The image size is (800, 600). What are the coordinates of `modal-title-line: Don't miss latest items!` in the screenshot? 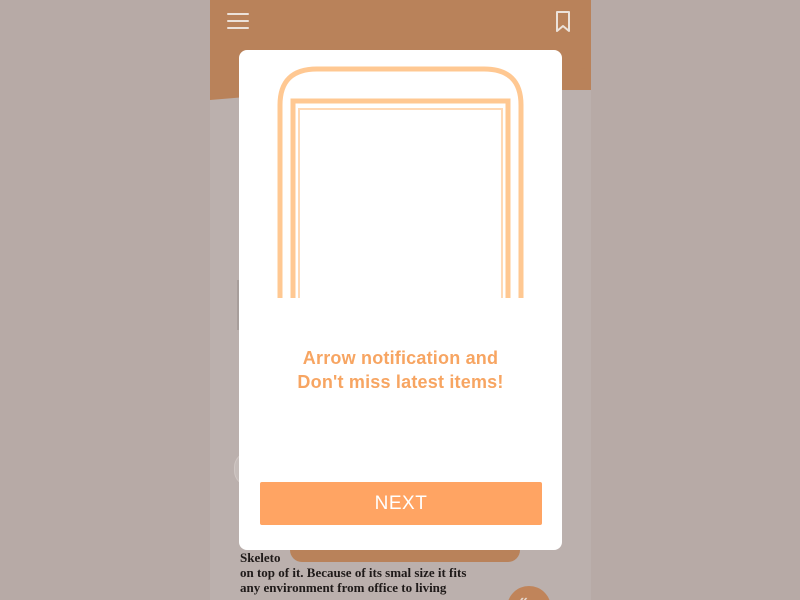 It's located at (400, 382).